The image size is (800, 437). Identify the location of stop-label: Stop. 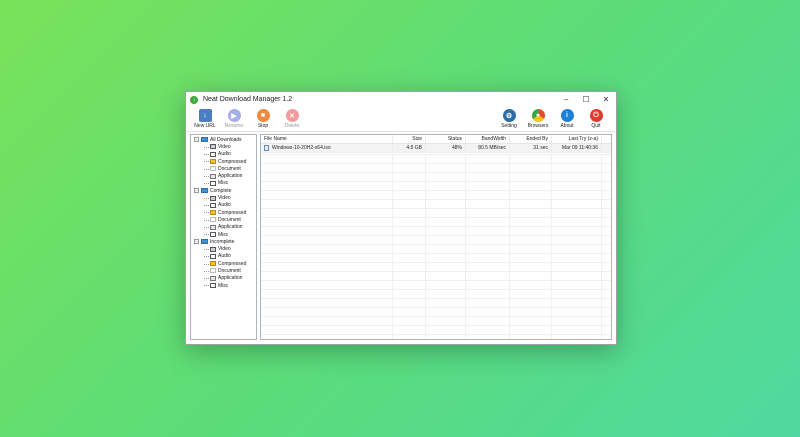
(263, 126).